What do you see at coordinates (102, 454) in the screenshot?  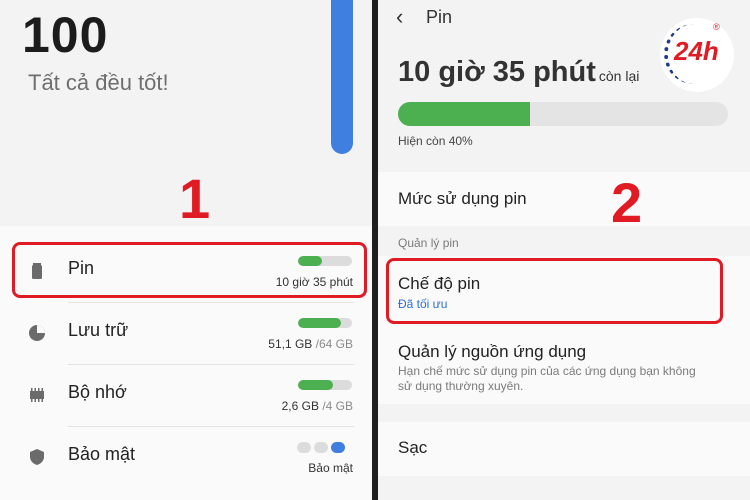 I see `list-item-label: Bảo mật` at bounding box center [102, 454].